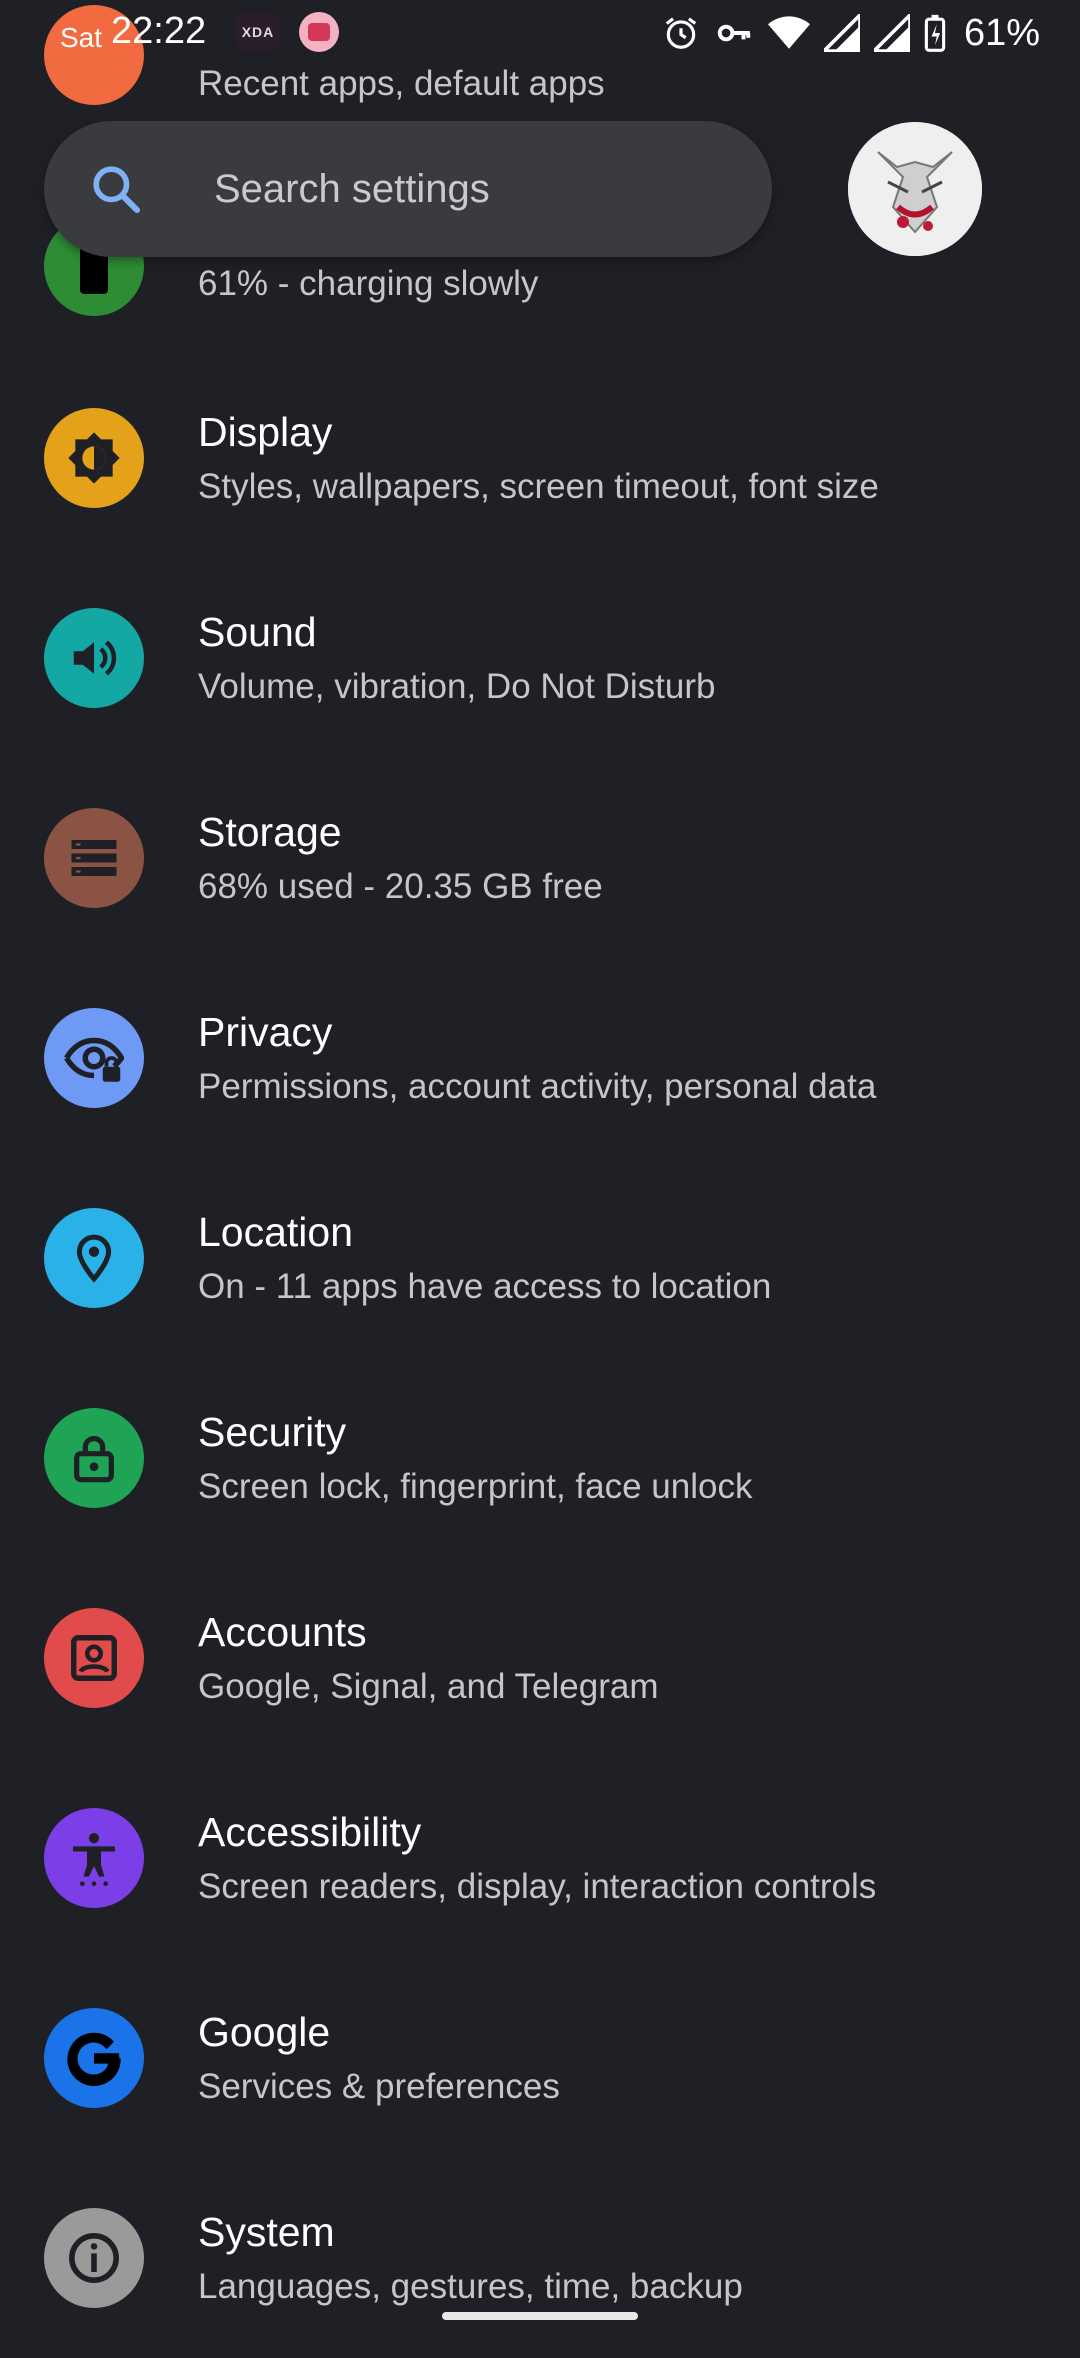 Image resolution: width=1080 pixels, height=2358 pixels. Describe the element at coordinates (540, 2316) in the screenshot. I see `gesture-nav-bar` at that location.